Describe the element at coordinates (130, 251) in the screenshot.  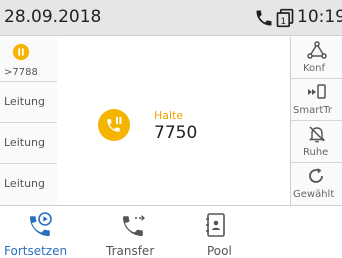
I see `softkey-label: Transfer` at that location.